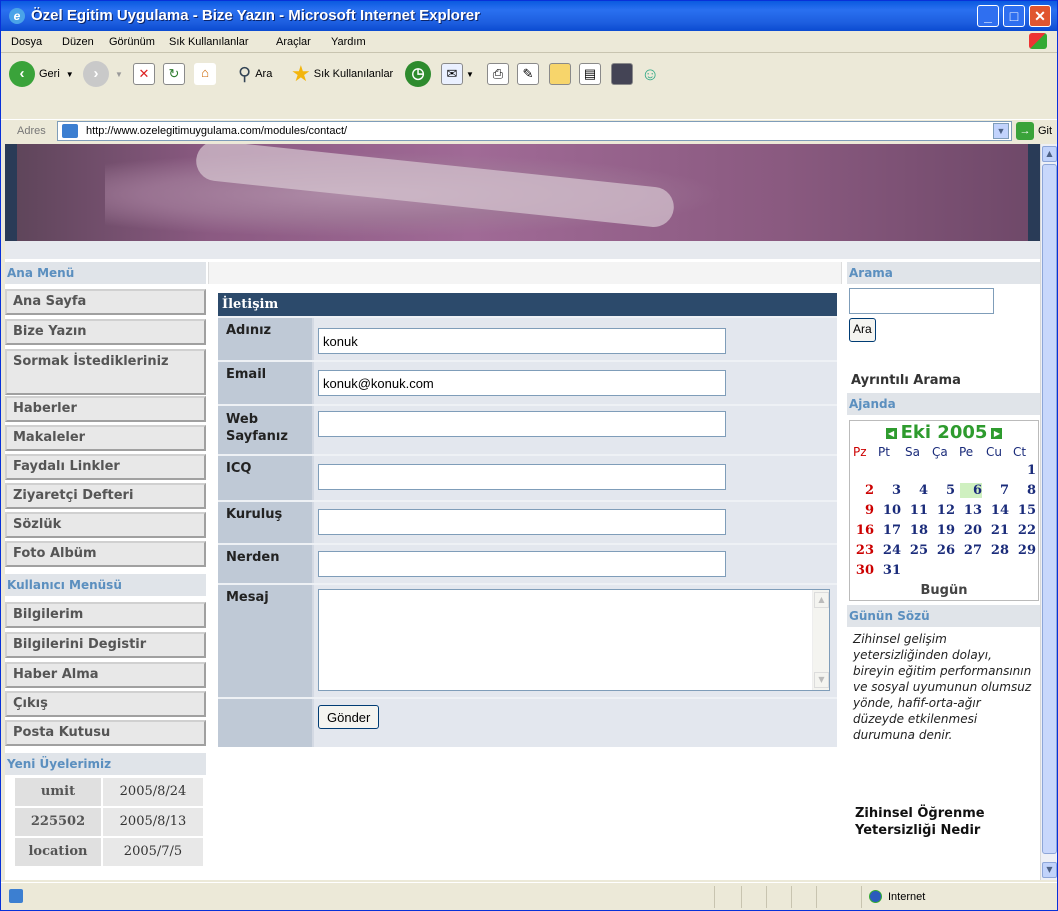 The width and height of the screenshot is (1058, 911). Describe the element at coordinates (1040, 16) in the screenshot. I see `close-button: ✕` at that location.